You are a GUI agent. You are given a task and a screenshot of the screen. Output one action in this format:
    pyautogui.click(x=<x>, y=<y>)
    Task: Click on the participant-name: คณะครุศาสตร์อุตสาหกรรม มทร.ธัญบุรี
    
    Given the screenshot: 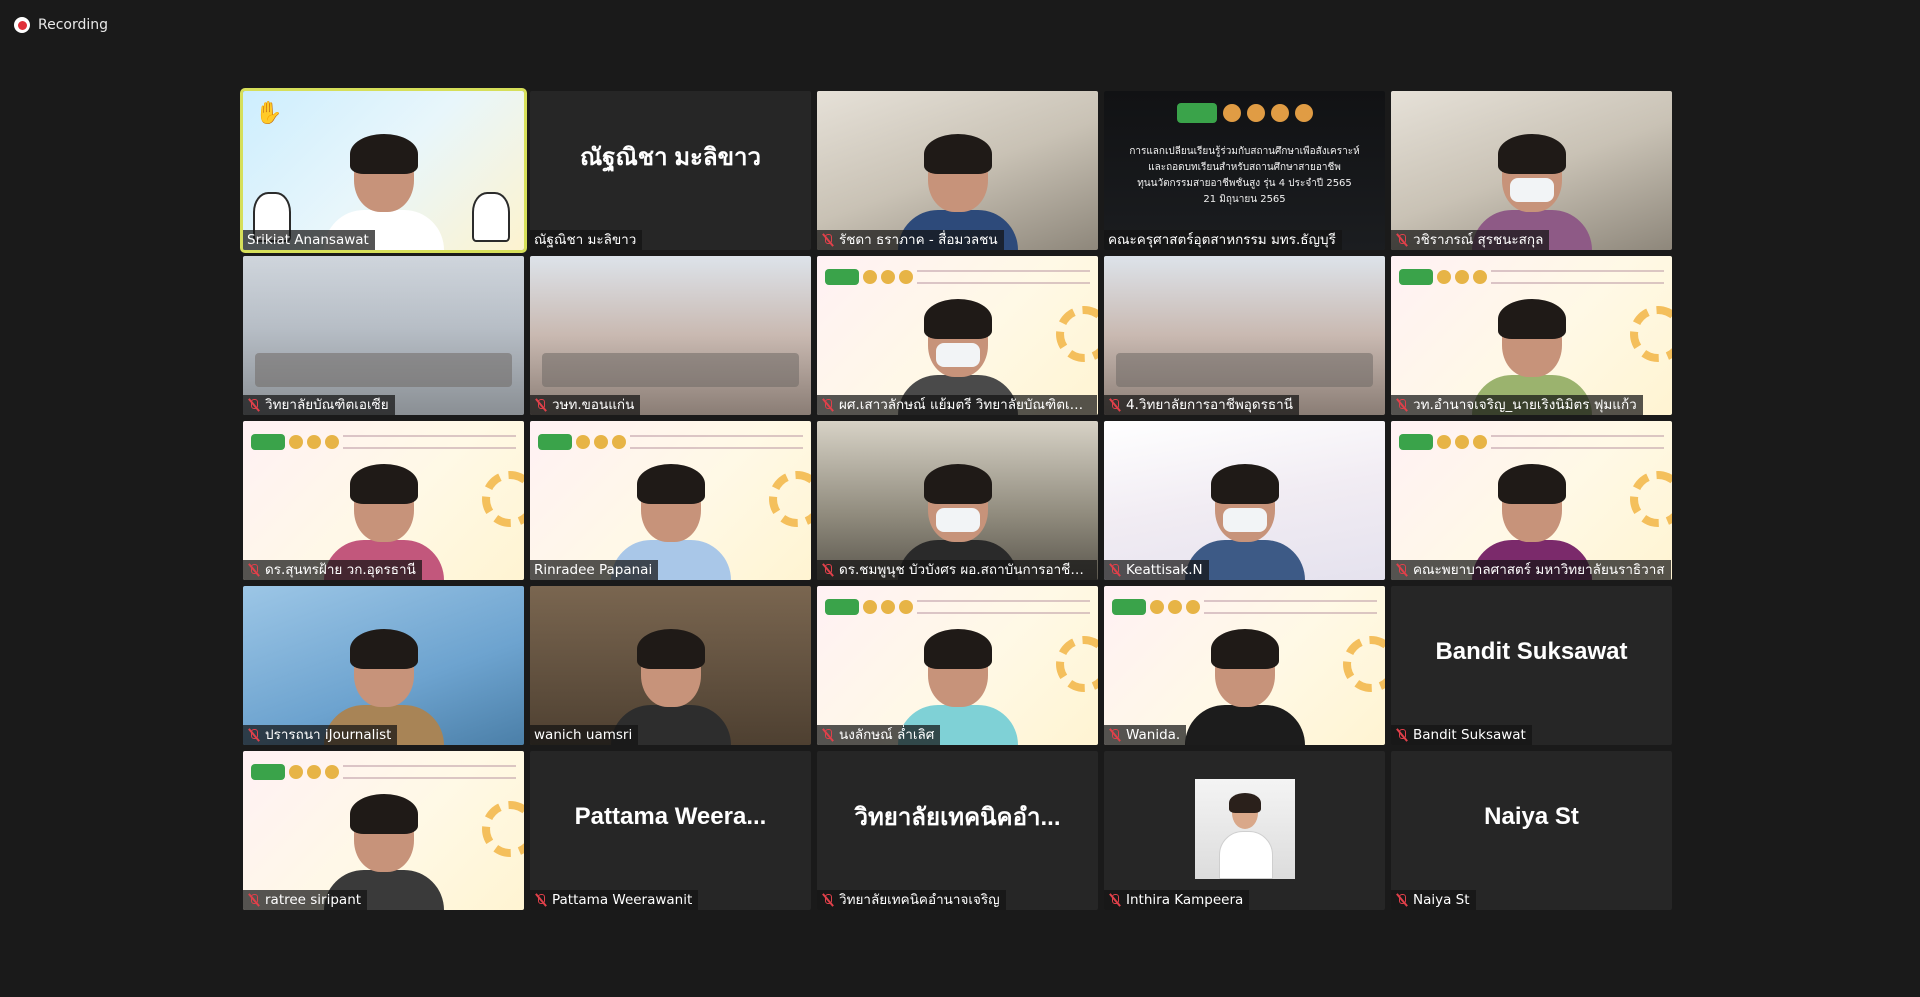 What is the action you would take?
    pyautogui.click(x=1222, y=240)
    